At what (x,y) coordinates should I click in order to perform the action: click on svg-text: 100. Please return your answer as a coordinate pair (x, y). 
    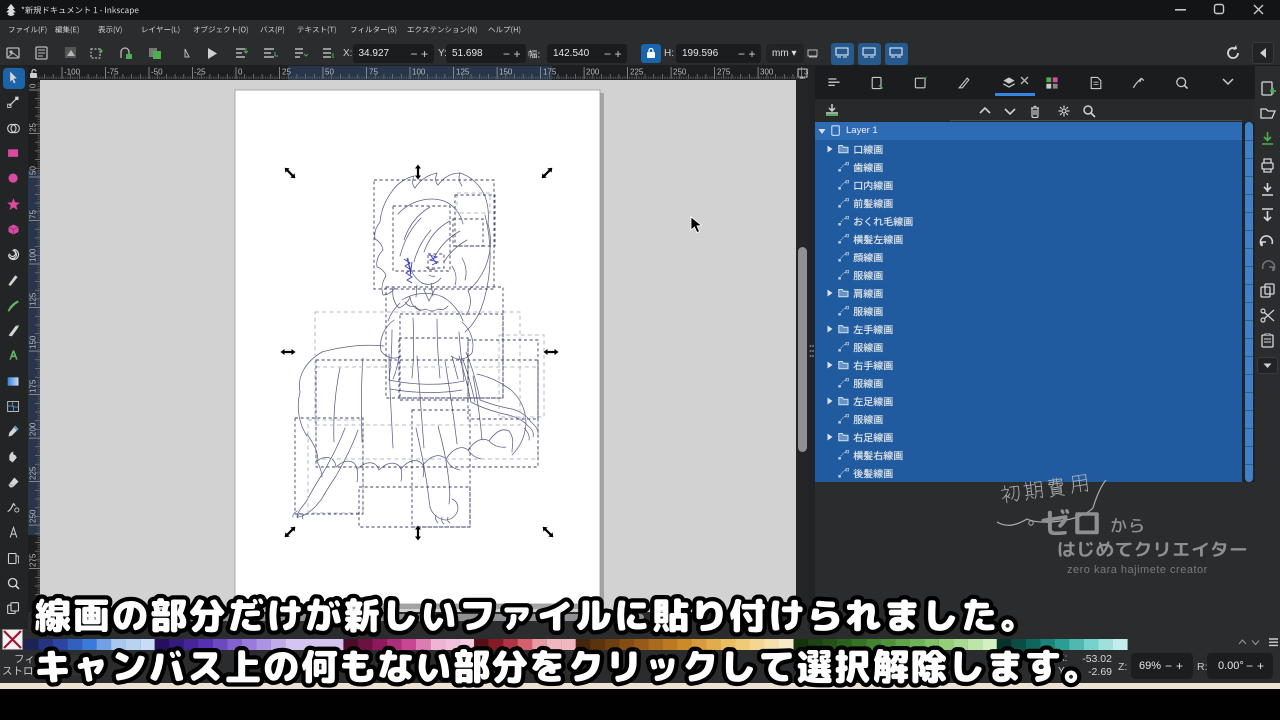
    Looking at the image, I should click on (33, 255).